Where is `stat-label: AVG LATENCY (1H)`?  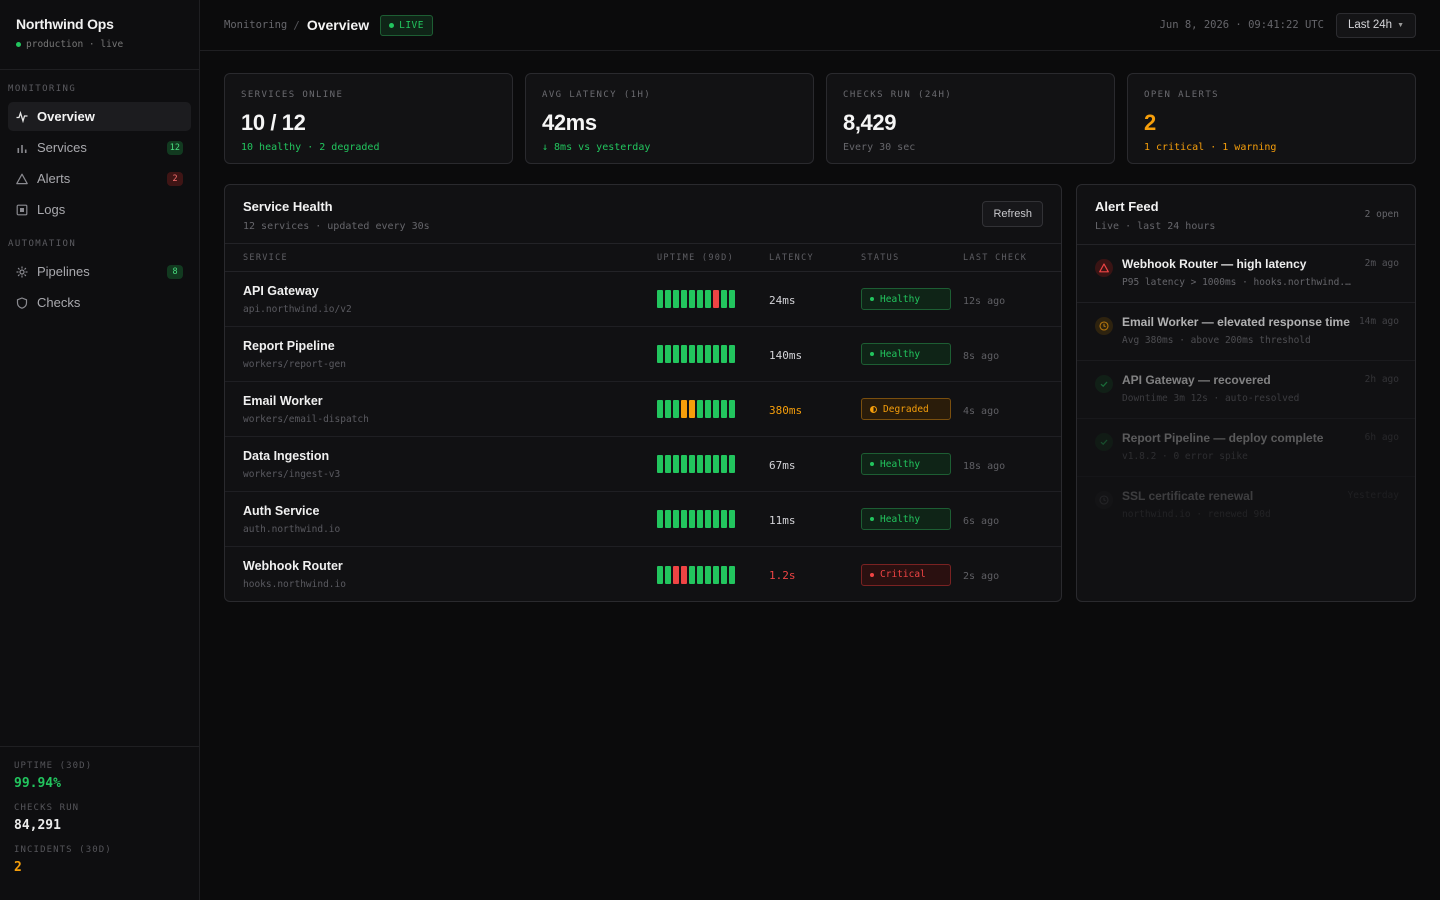 stat-label: AVG LATENCY (1H) is located at coordinates (597, 95).